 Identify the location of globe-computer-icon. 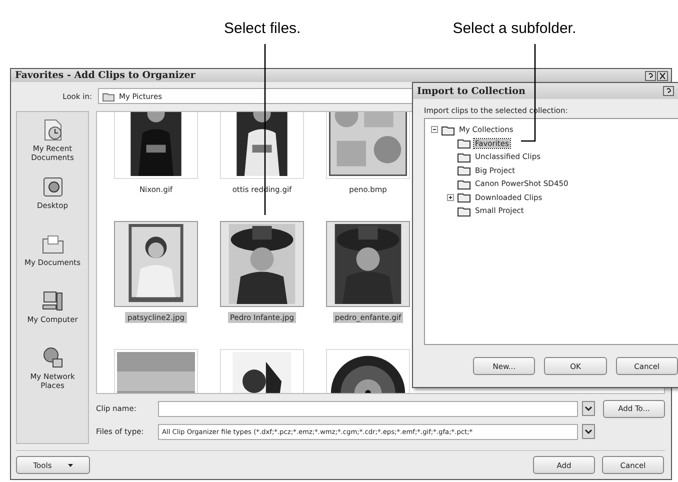
(52, 358).